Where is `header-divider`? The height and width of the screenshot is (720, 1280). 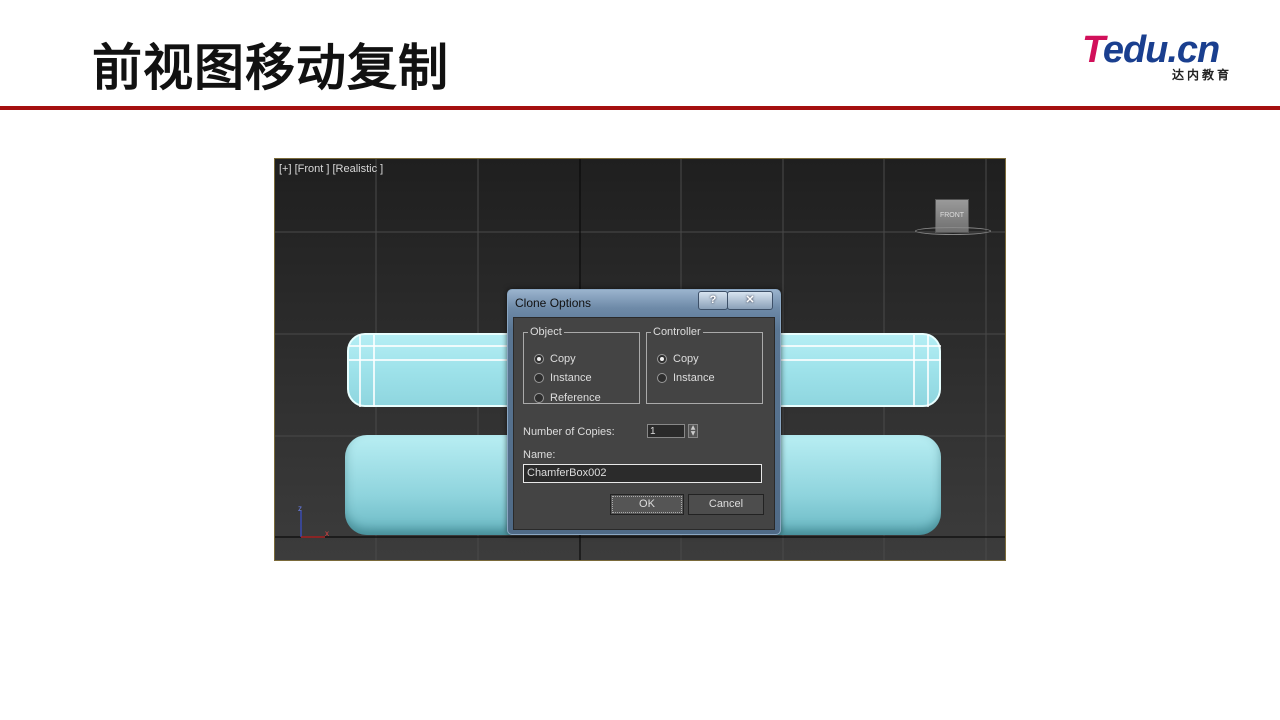
header-divider is located at coordinates (640, 108).